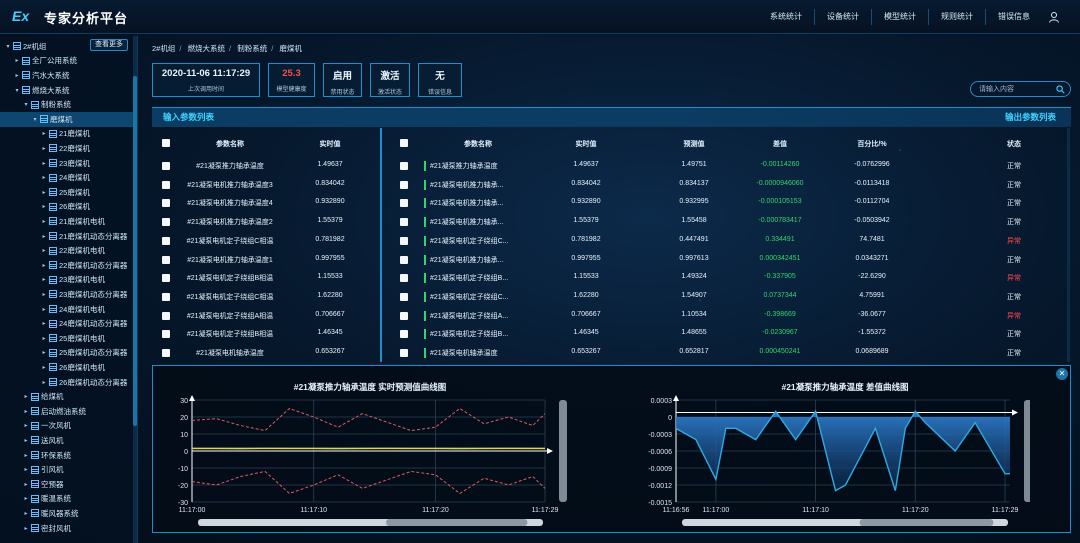 Image resolution: width=1080 pixels, height=543 pixels. Describe the element at coordinates (166, 143) in the screenshot. I see `select-all-input-checkbox` at that location.